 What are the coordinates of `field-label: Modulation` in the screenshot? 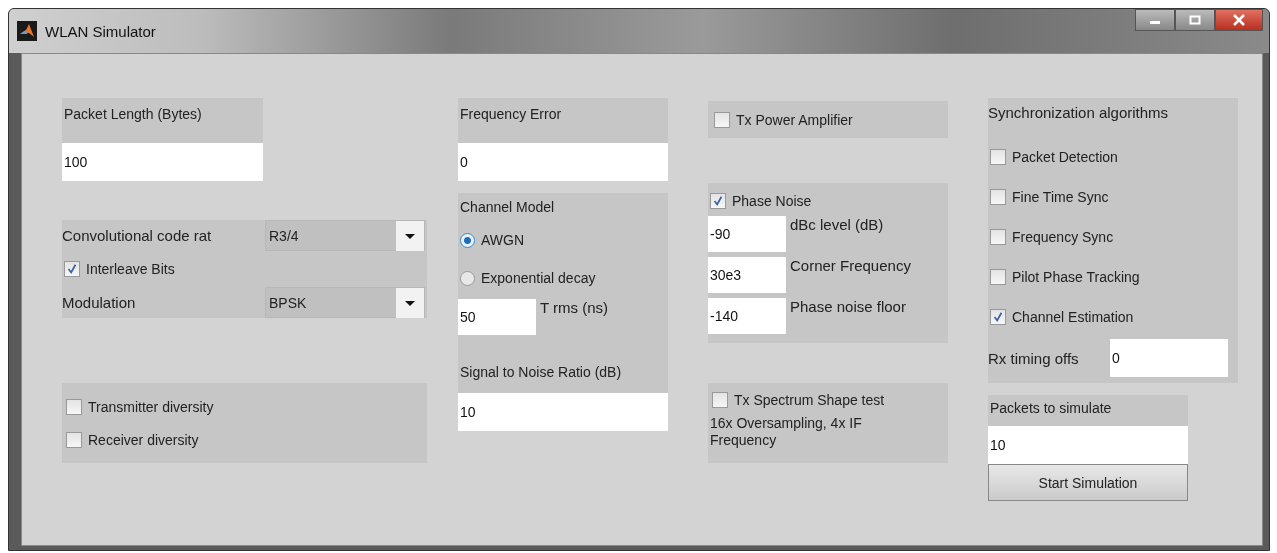 It's located at (99, 302).